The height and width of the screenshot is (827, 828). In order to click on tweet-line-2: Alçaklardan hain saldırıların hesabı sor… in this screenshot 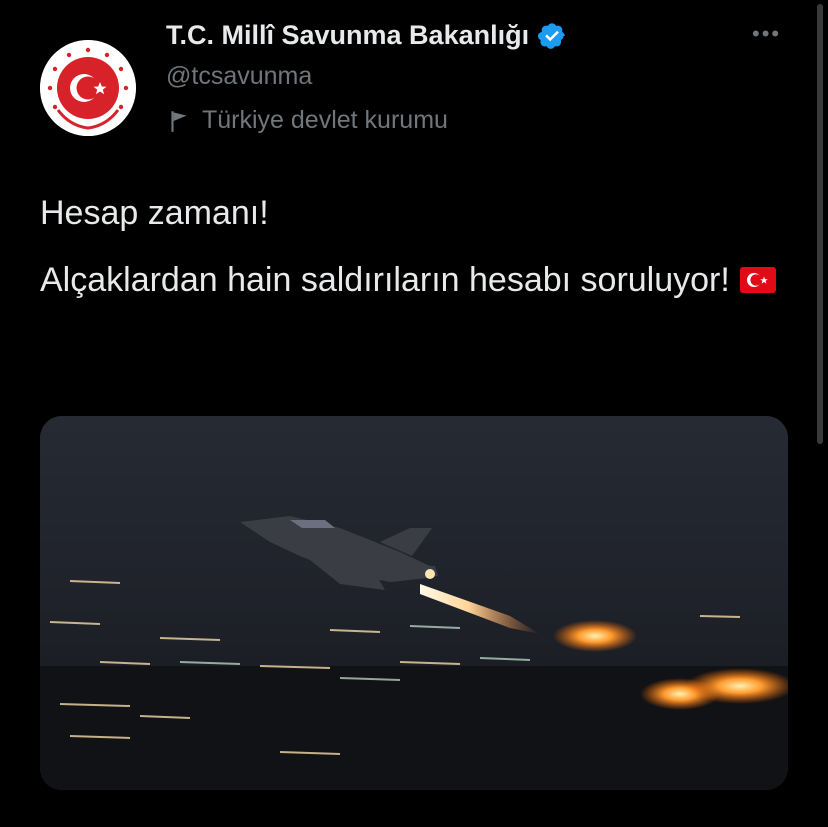, I will do `click(420, 281)`.